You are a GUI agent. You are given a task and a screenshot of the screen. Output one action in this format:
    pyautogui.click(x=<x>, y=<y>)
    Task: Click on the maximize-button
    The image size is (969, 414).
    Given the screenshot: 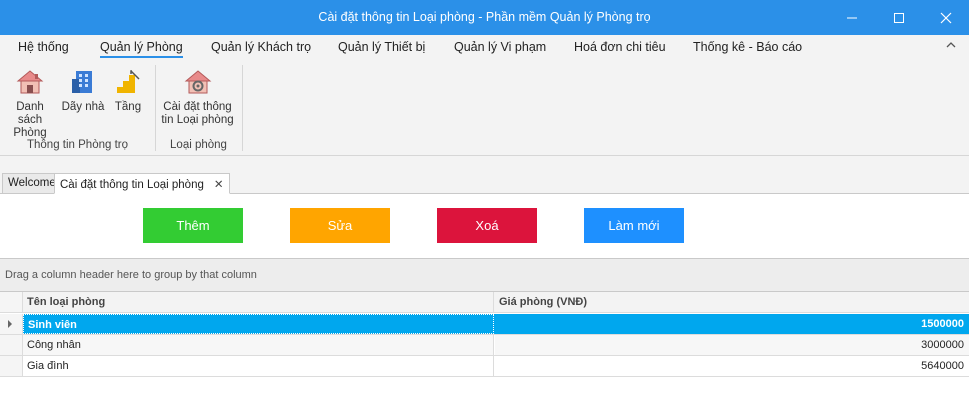 What is the action you would take?
    pyautogui.click(x=899, y=17)
    